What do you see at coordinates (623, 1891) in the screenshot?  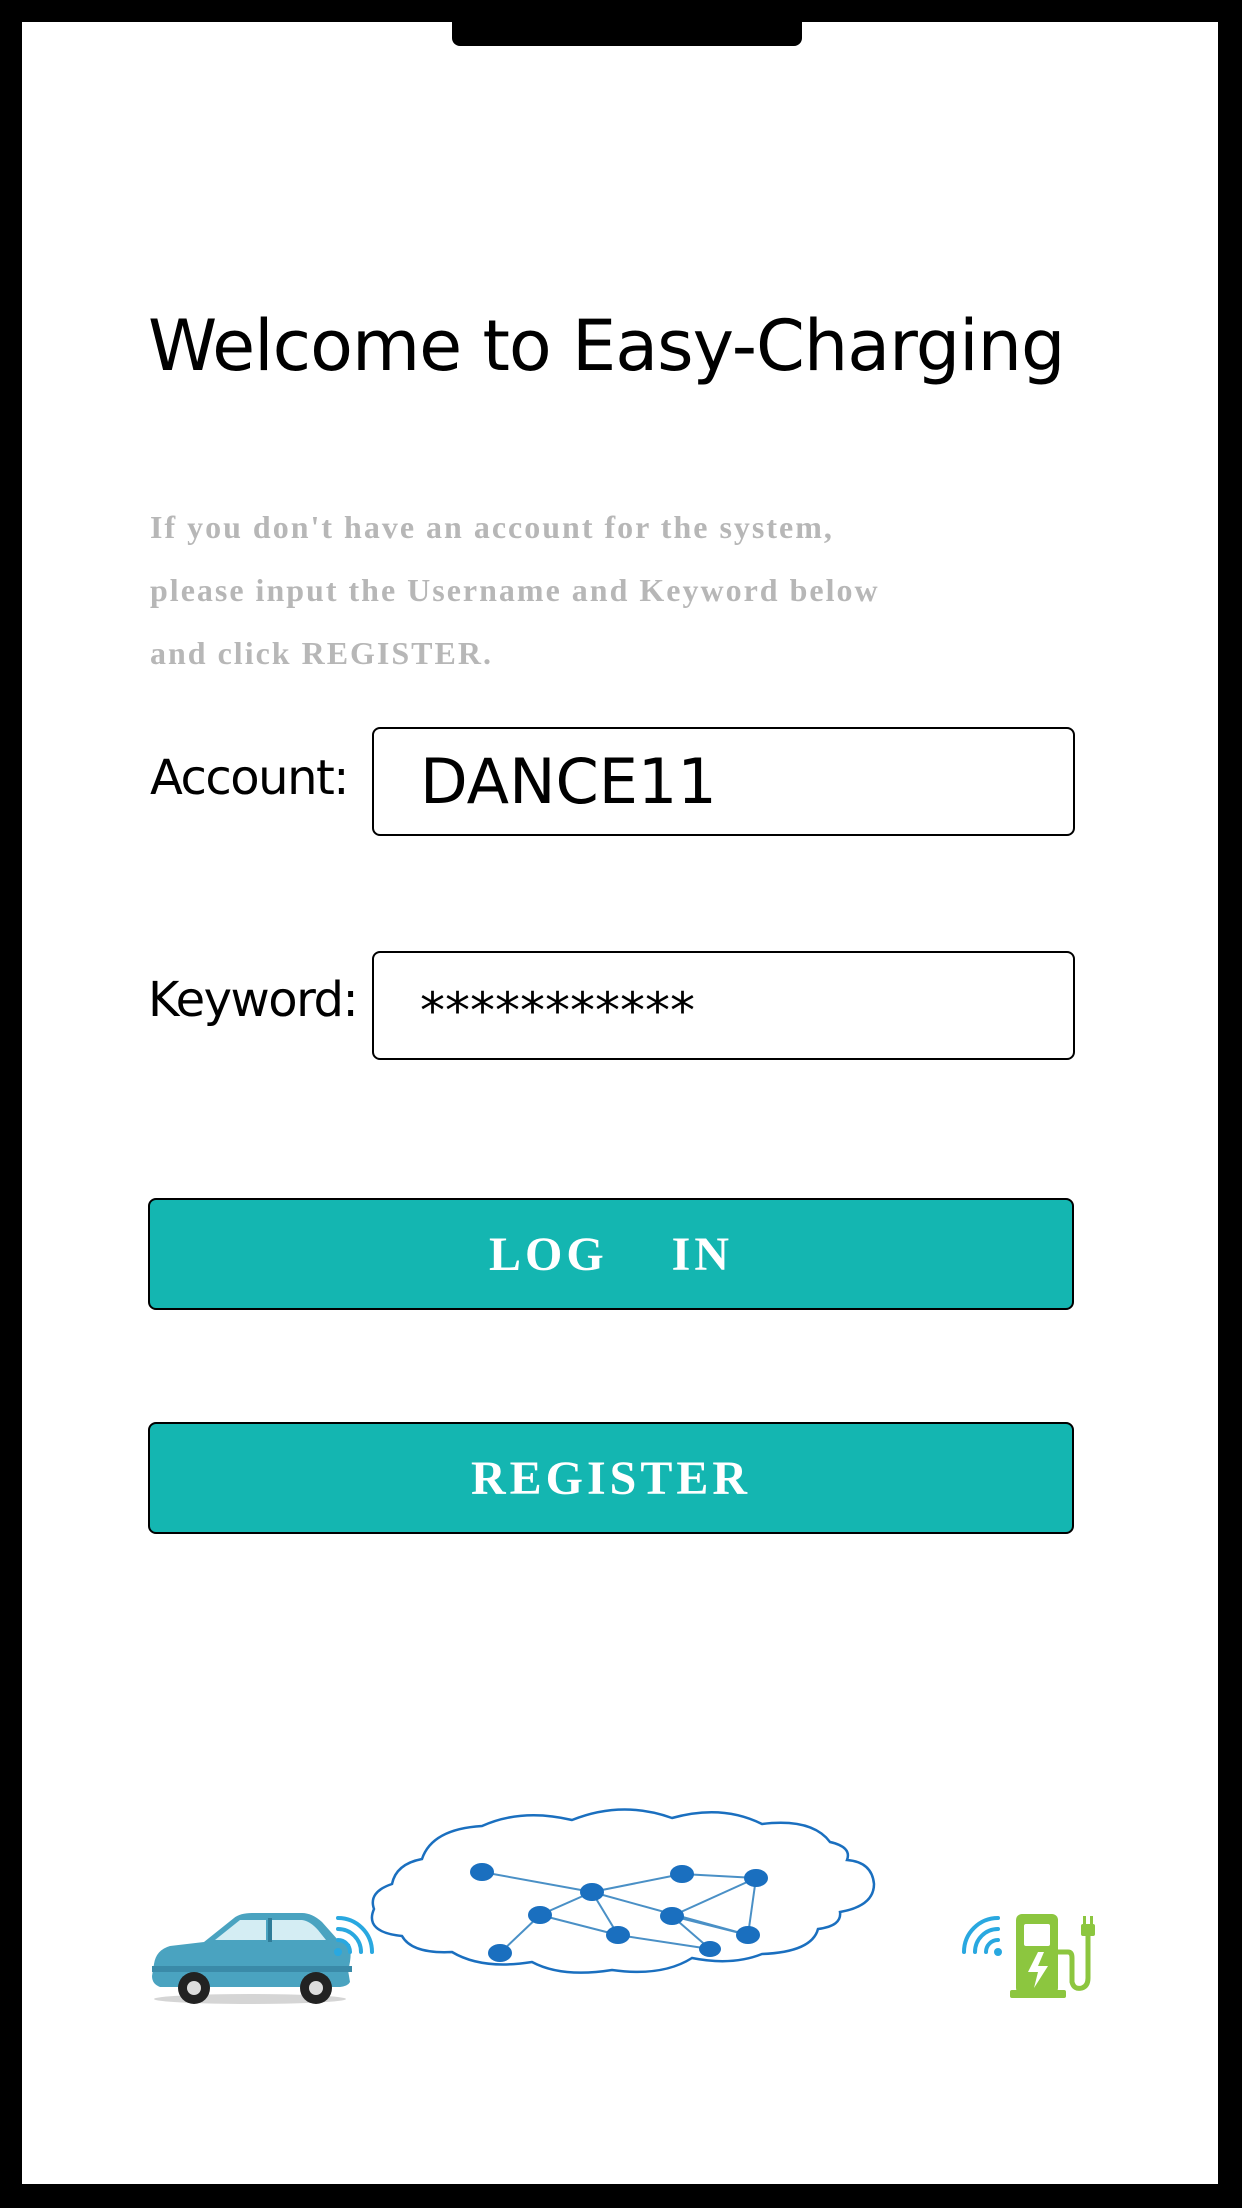 I see `network-cloud-icon` at bounding box center [623, 1891].